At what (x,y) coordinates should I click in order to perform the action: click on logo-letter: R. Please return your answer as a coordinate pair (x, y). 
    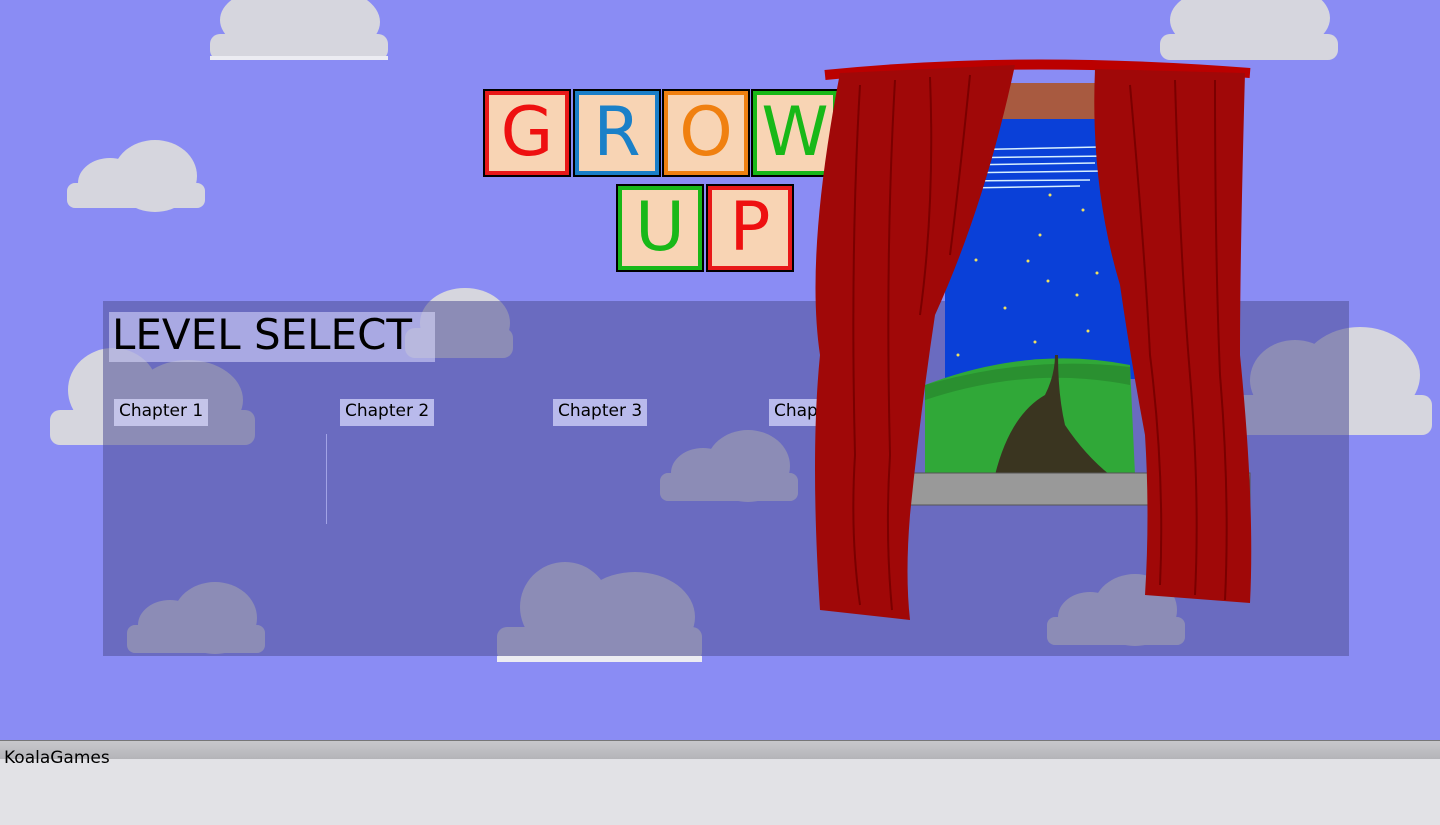
    Looking at the image, I should click on (617, 132).